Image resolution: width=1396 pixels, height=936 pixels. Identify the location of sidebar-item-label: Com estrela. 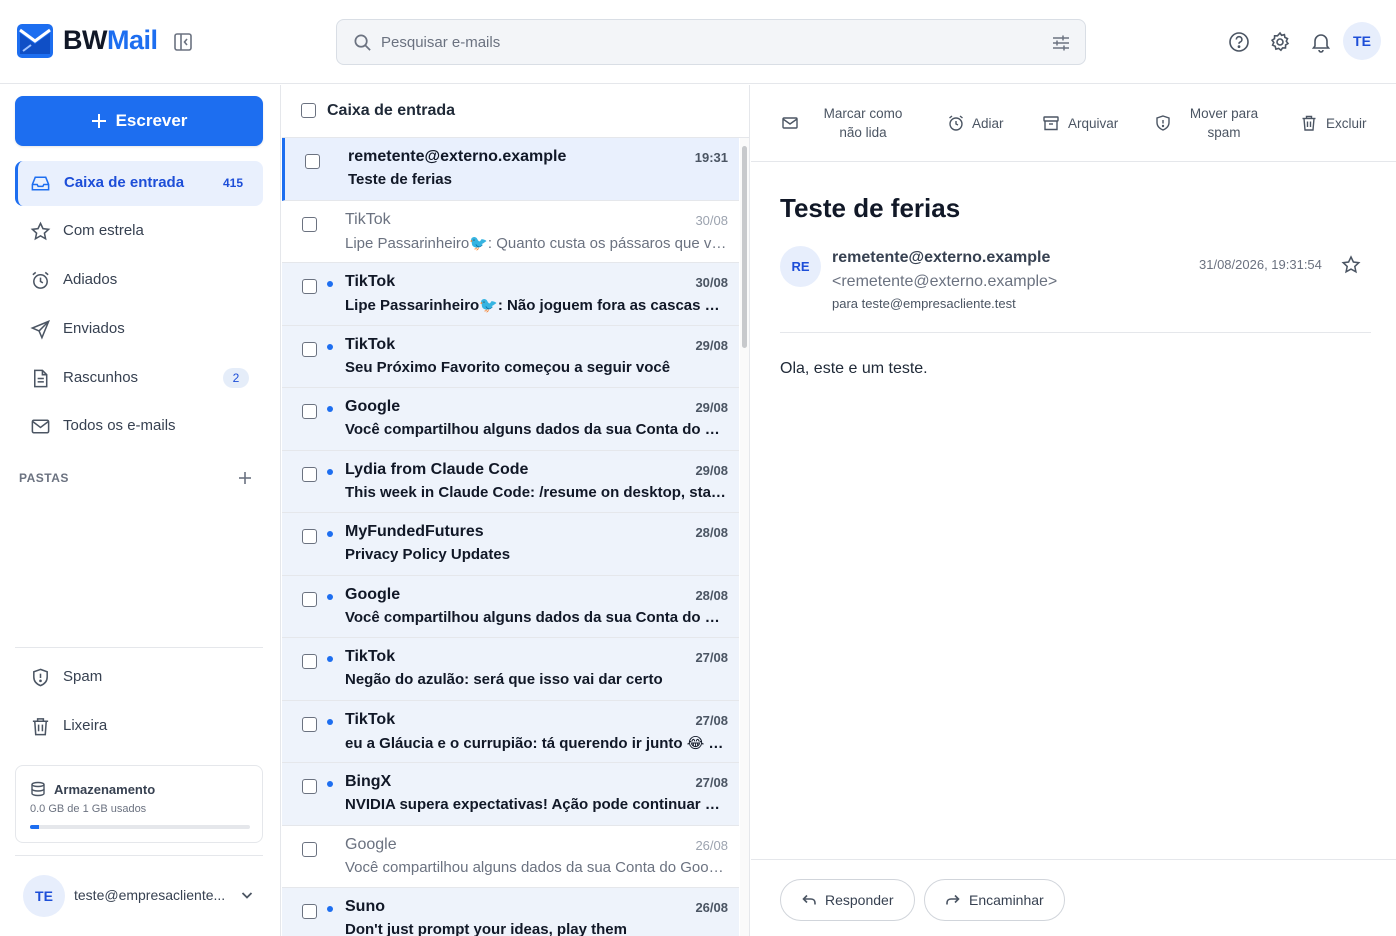
(103, 230).